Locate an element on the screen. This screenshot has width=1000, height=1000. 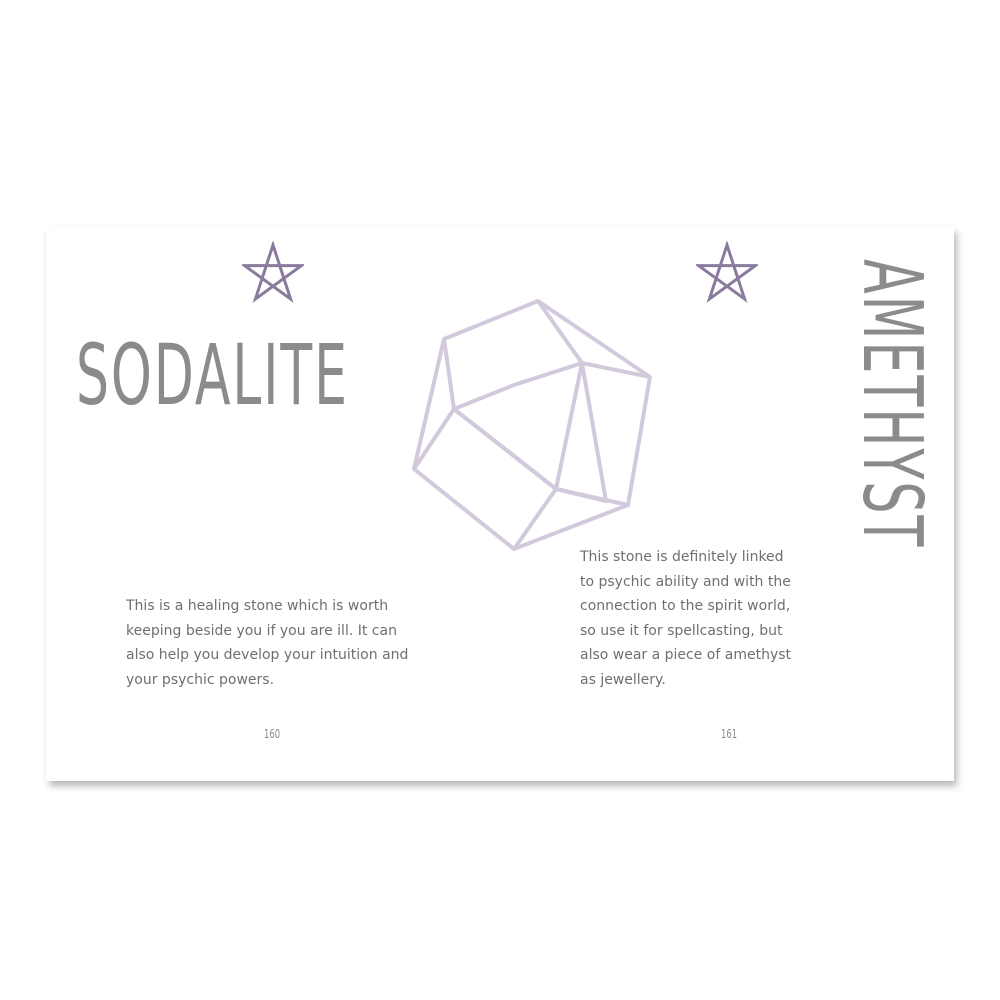
page-number-right: 161 is located at coordinates (729, 734).